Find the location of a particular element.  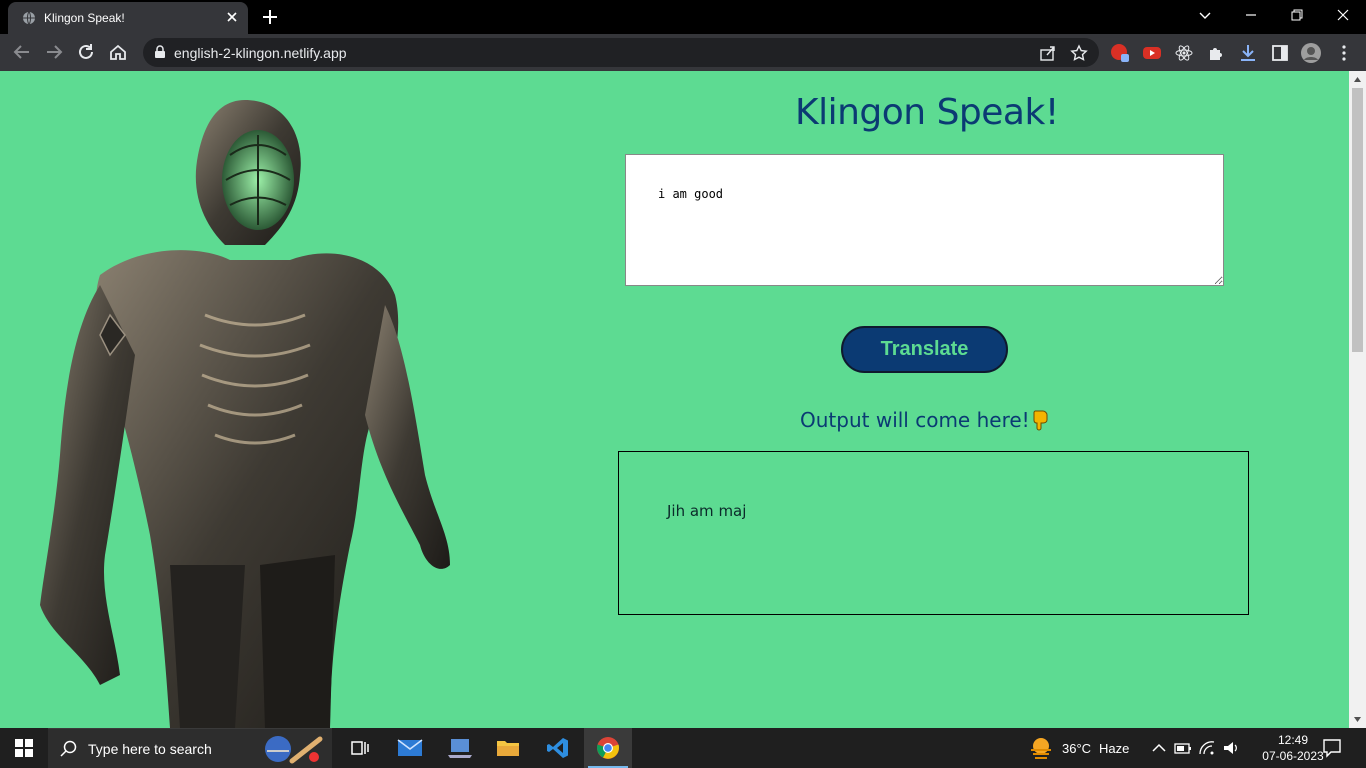

browser-toolbar: english-2-klingon.netlify.app is located at coordinates (683, 52).